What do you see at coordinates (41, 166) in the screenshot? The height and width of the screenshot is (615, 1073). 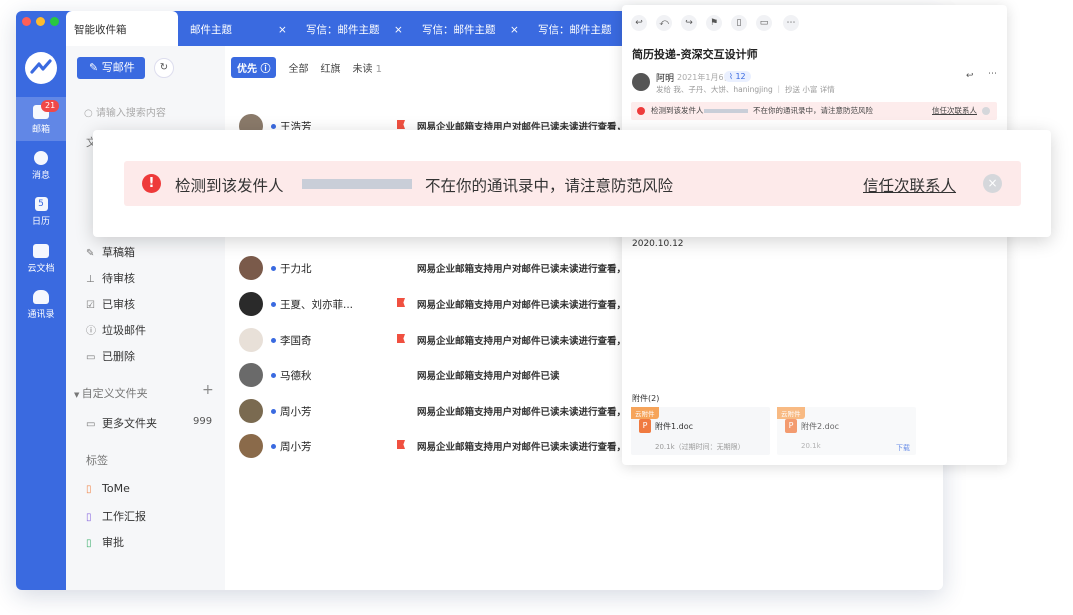 I see `rail-item-messages: 消息` at bounding box center [41, 166].